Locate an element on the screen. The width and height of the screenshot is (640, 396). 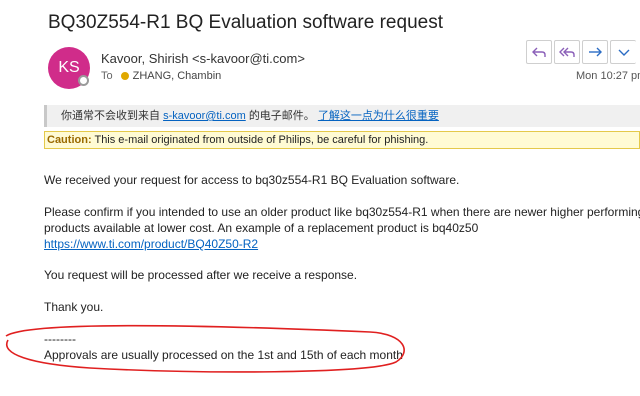
more-actions-button is located at coordinates (623, 52).